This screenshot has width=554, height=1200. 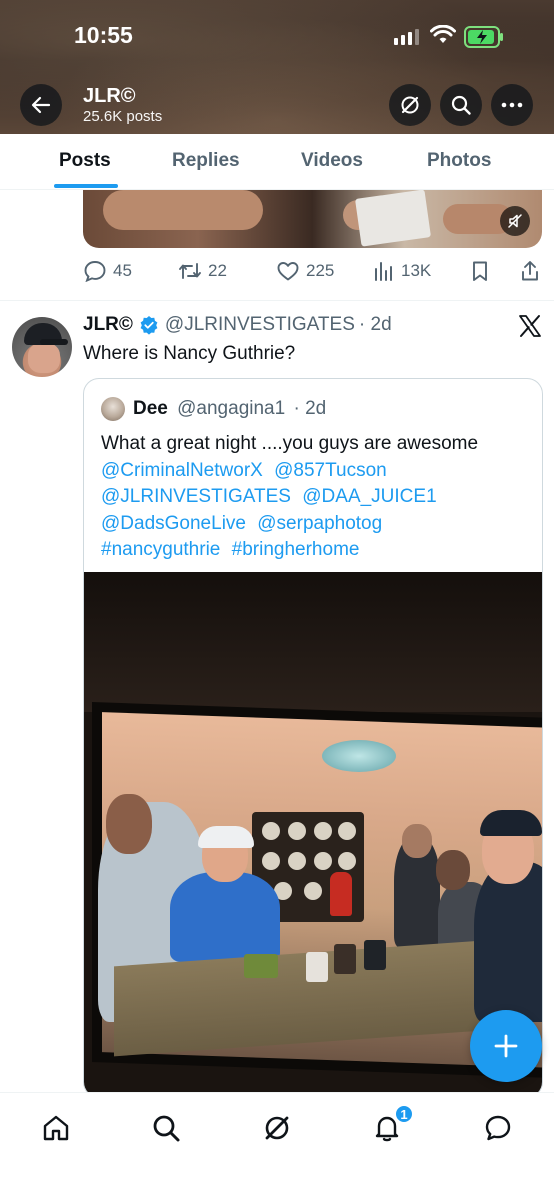 I want to click on hashtag-link: #nancyguthrie, so click(x=160, y=549).